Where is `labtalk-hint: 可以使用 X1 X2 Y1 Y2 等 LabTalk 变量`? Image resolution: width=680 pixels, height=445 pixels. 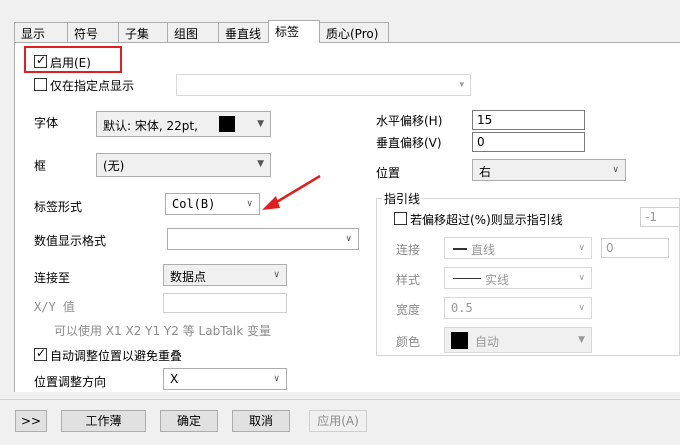
labtalk-hint: 可以使用 X1 X2 Y1 Y2 等 LabTalk 变量 is located at coordinates (162, 331).